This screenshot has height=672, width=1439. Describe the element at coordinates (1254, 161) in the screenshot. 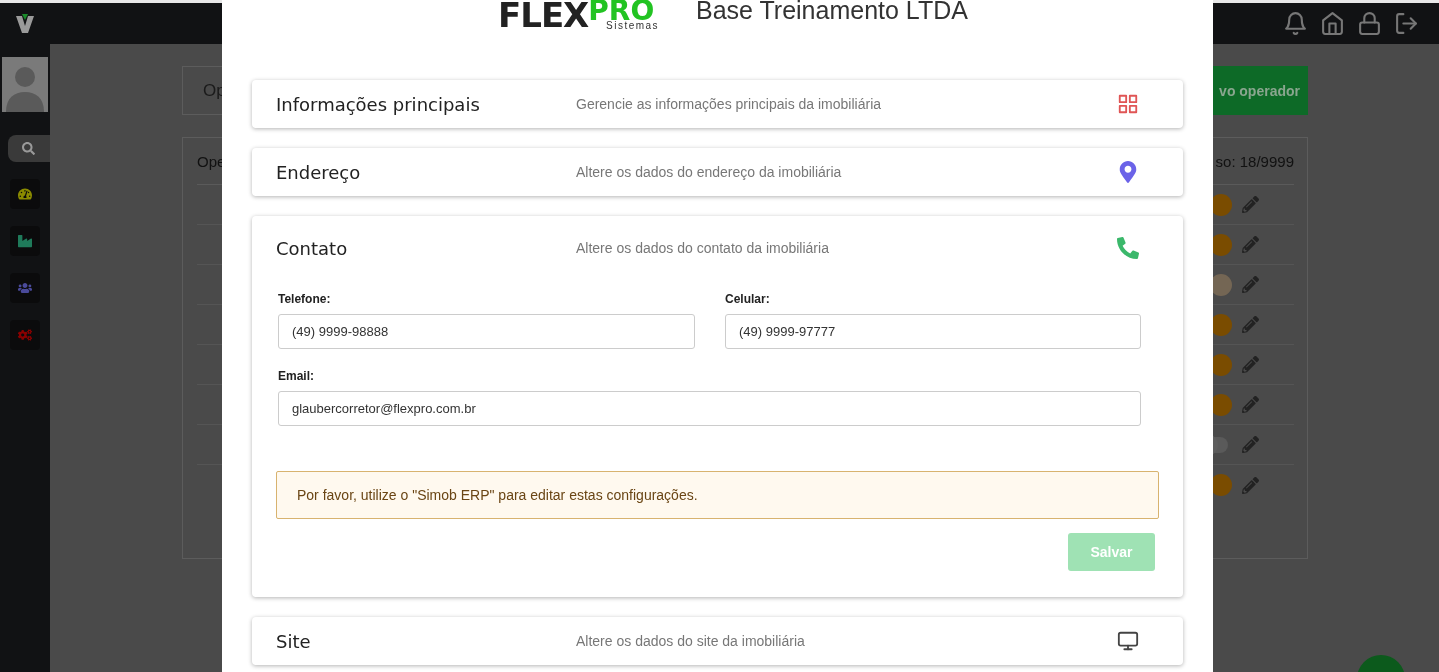

I see `operator-counter: so: 18/9999` at that location.